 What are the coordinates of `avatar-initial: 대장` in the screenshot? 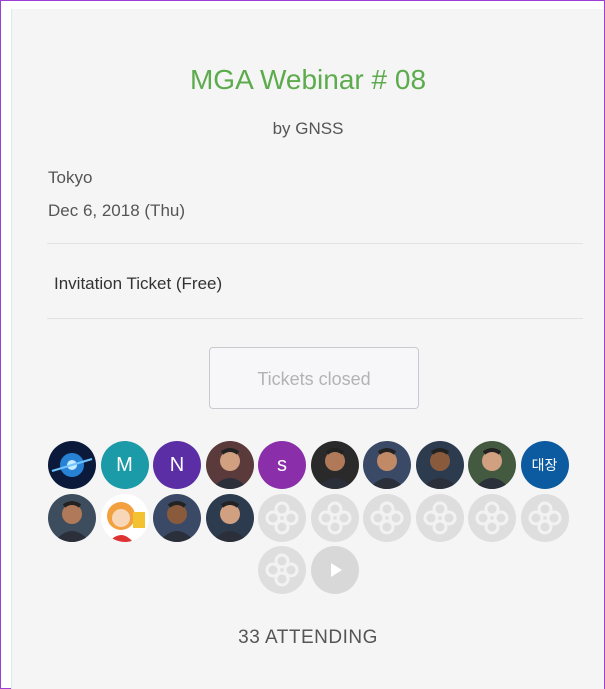 It's located at (544, 465).